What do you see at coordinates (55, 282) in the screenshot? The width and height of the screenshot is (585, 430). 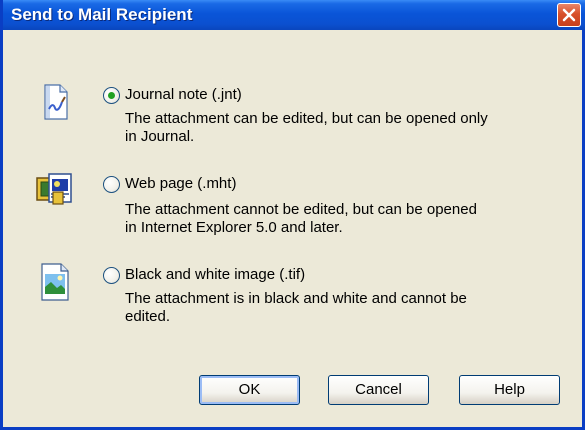 I see `image-file-icon` at bounding box center [55, 282].